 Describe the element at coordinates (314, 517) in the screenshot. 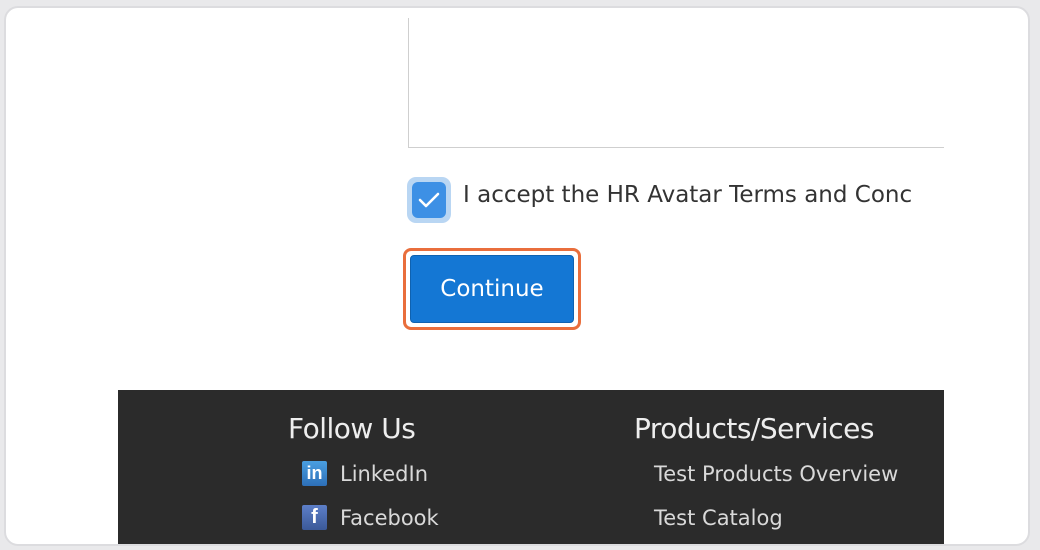

I see `facebook-icon: f` at that location.